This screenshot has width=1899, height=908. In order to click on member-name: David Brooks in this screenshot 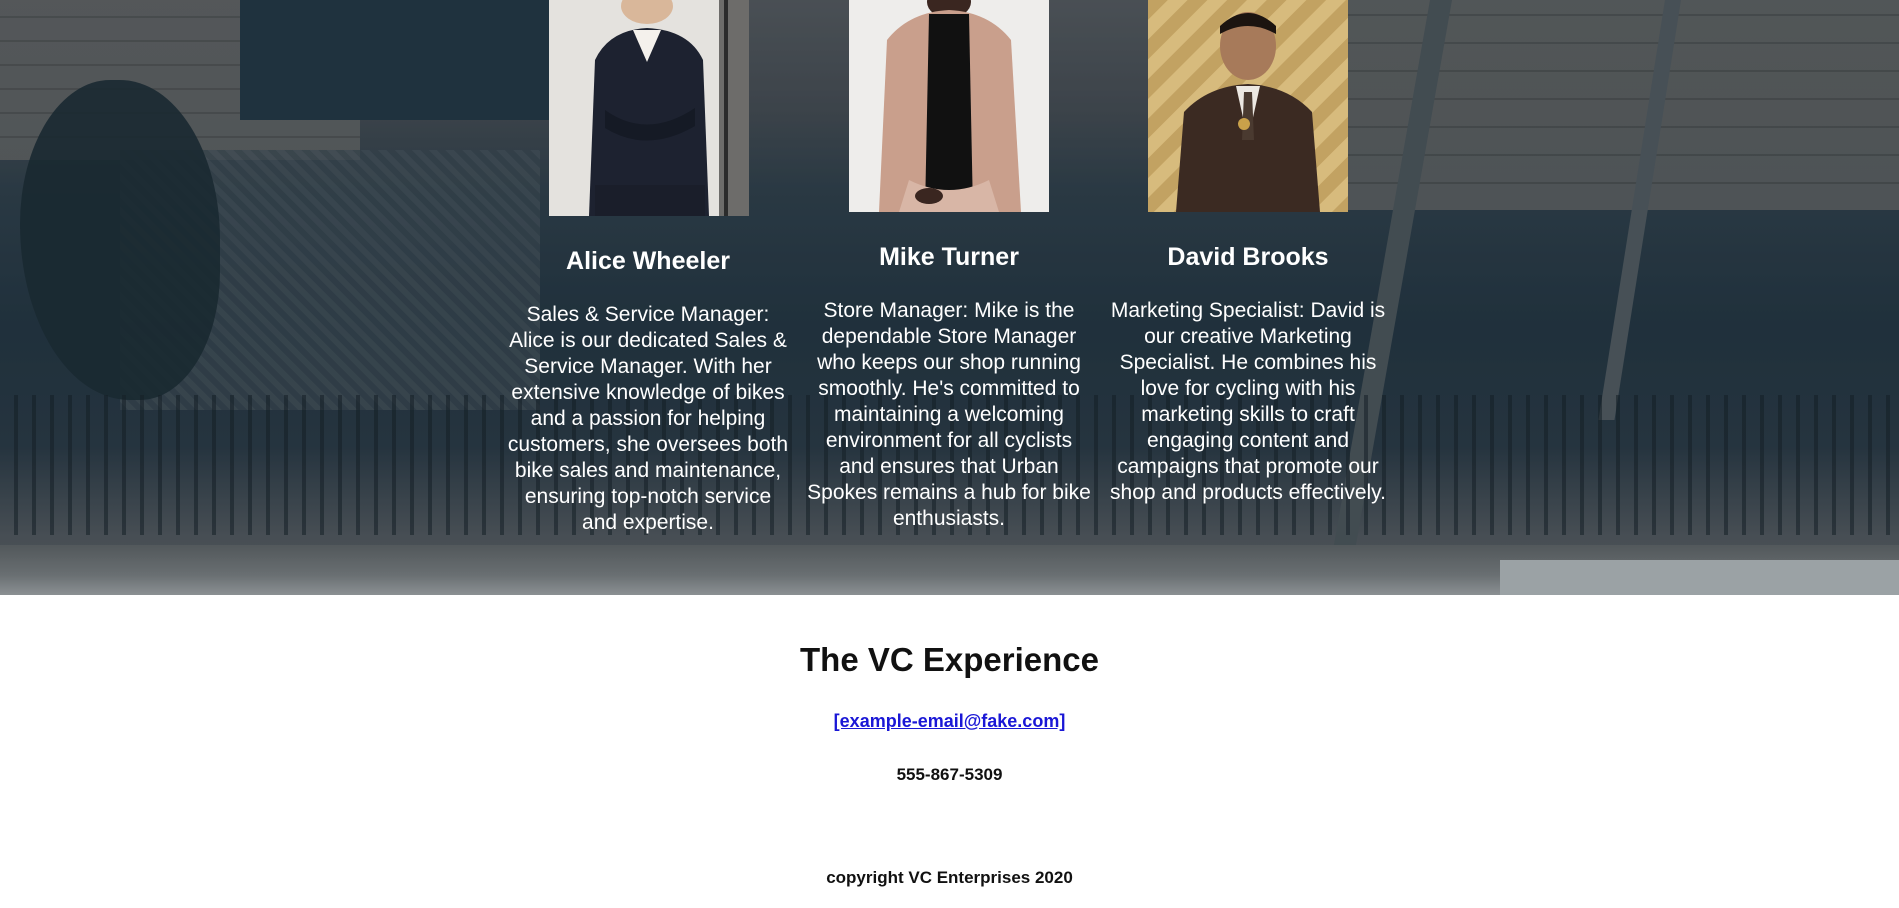, I will do `click(1248, 257)`.